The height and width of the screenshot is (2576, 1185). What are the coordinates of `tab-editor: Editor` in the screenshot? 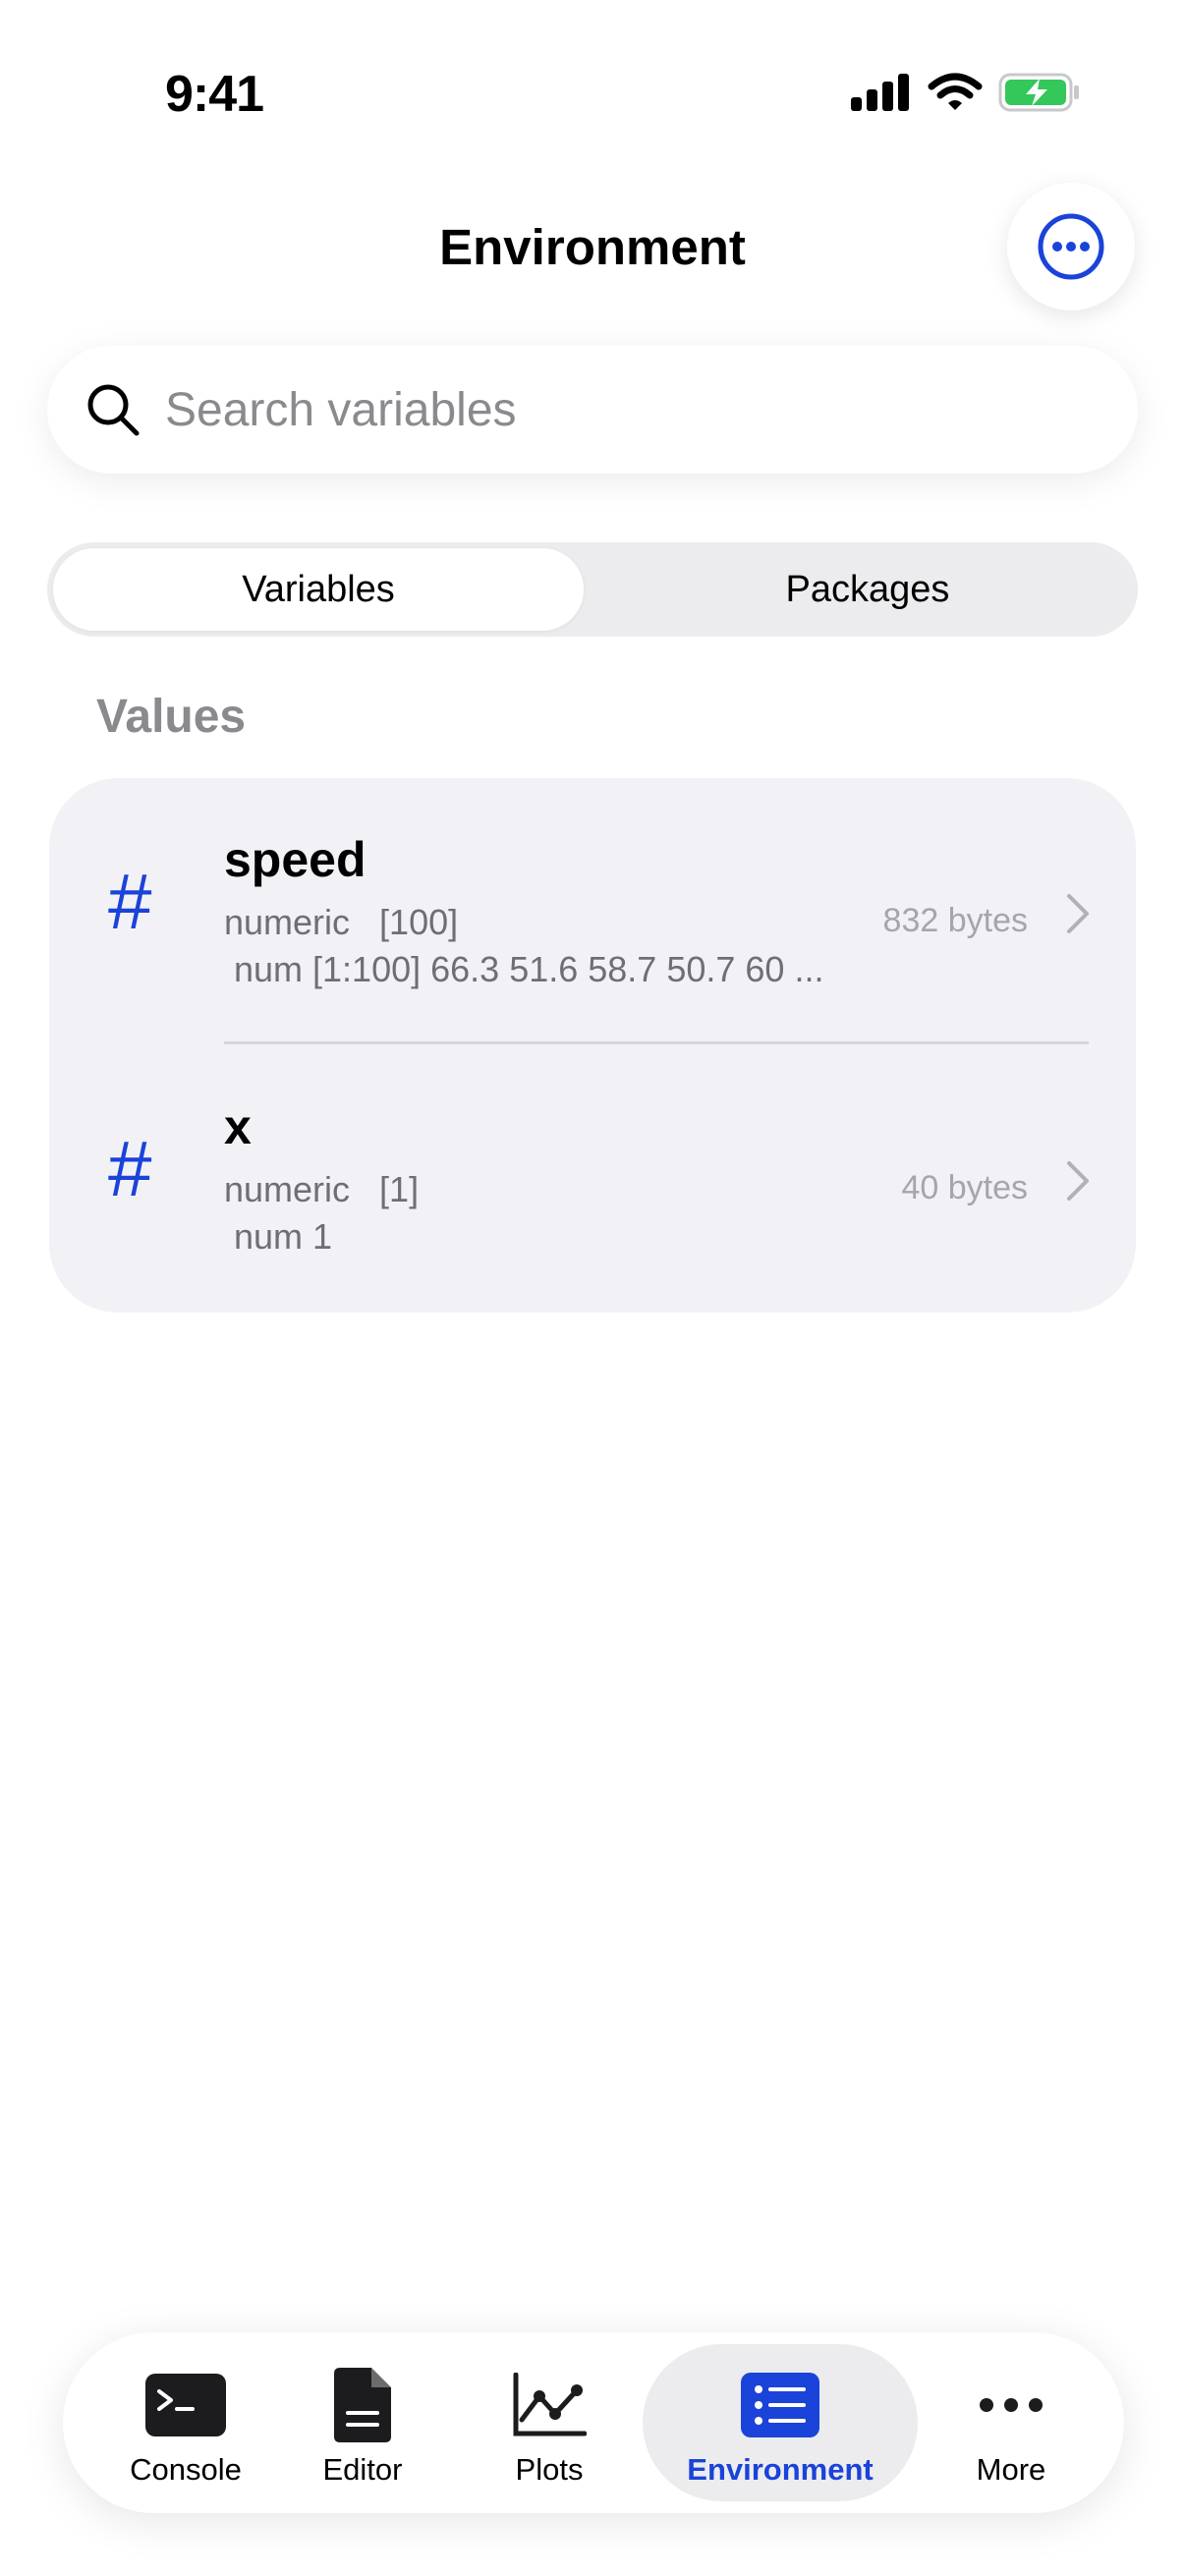 It's located at (363, 2422).